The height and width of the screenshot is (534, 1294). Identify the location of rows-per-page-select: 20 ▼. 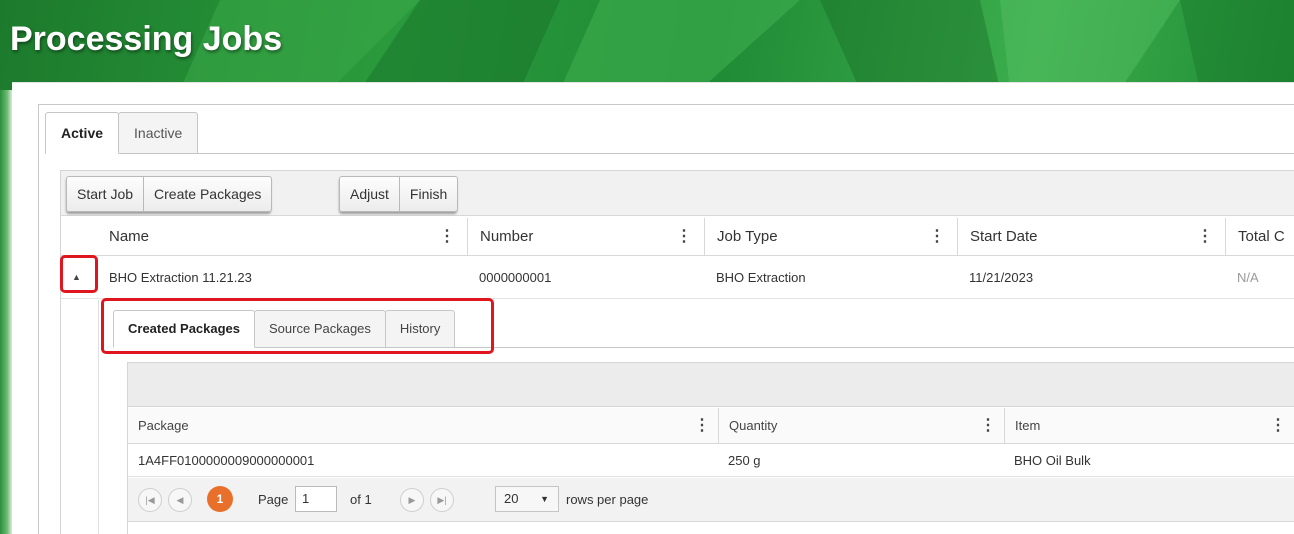
(527, 499).